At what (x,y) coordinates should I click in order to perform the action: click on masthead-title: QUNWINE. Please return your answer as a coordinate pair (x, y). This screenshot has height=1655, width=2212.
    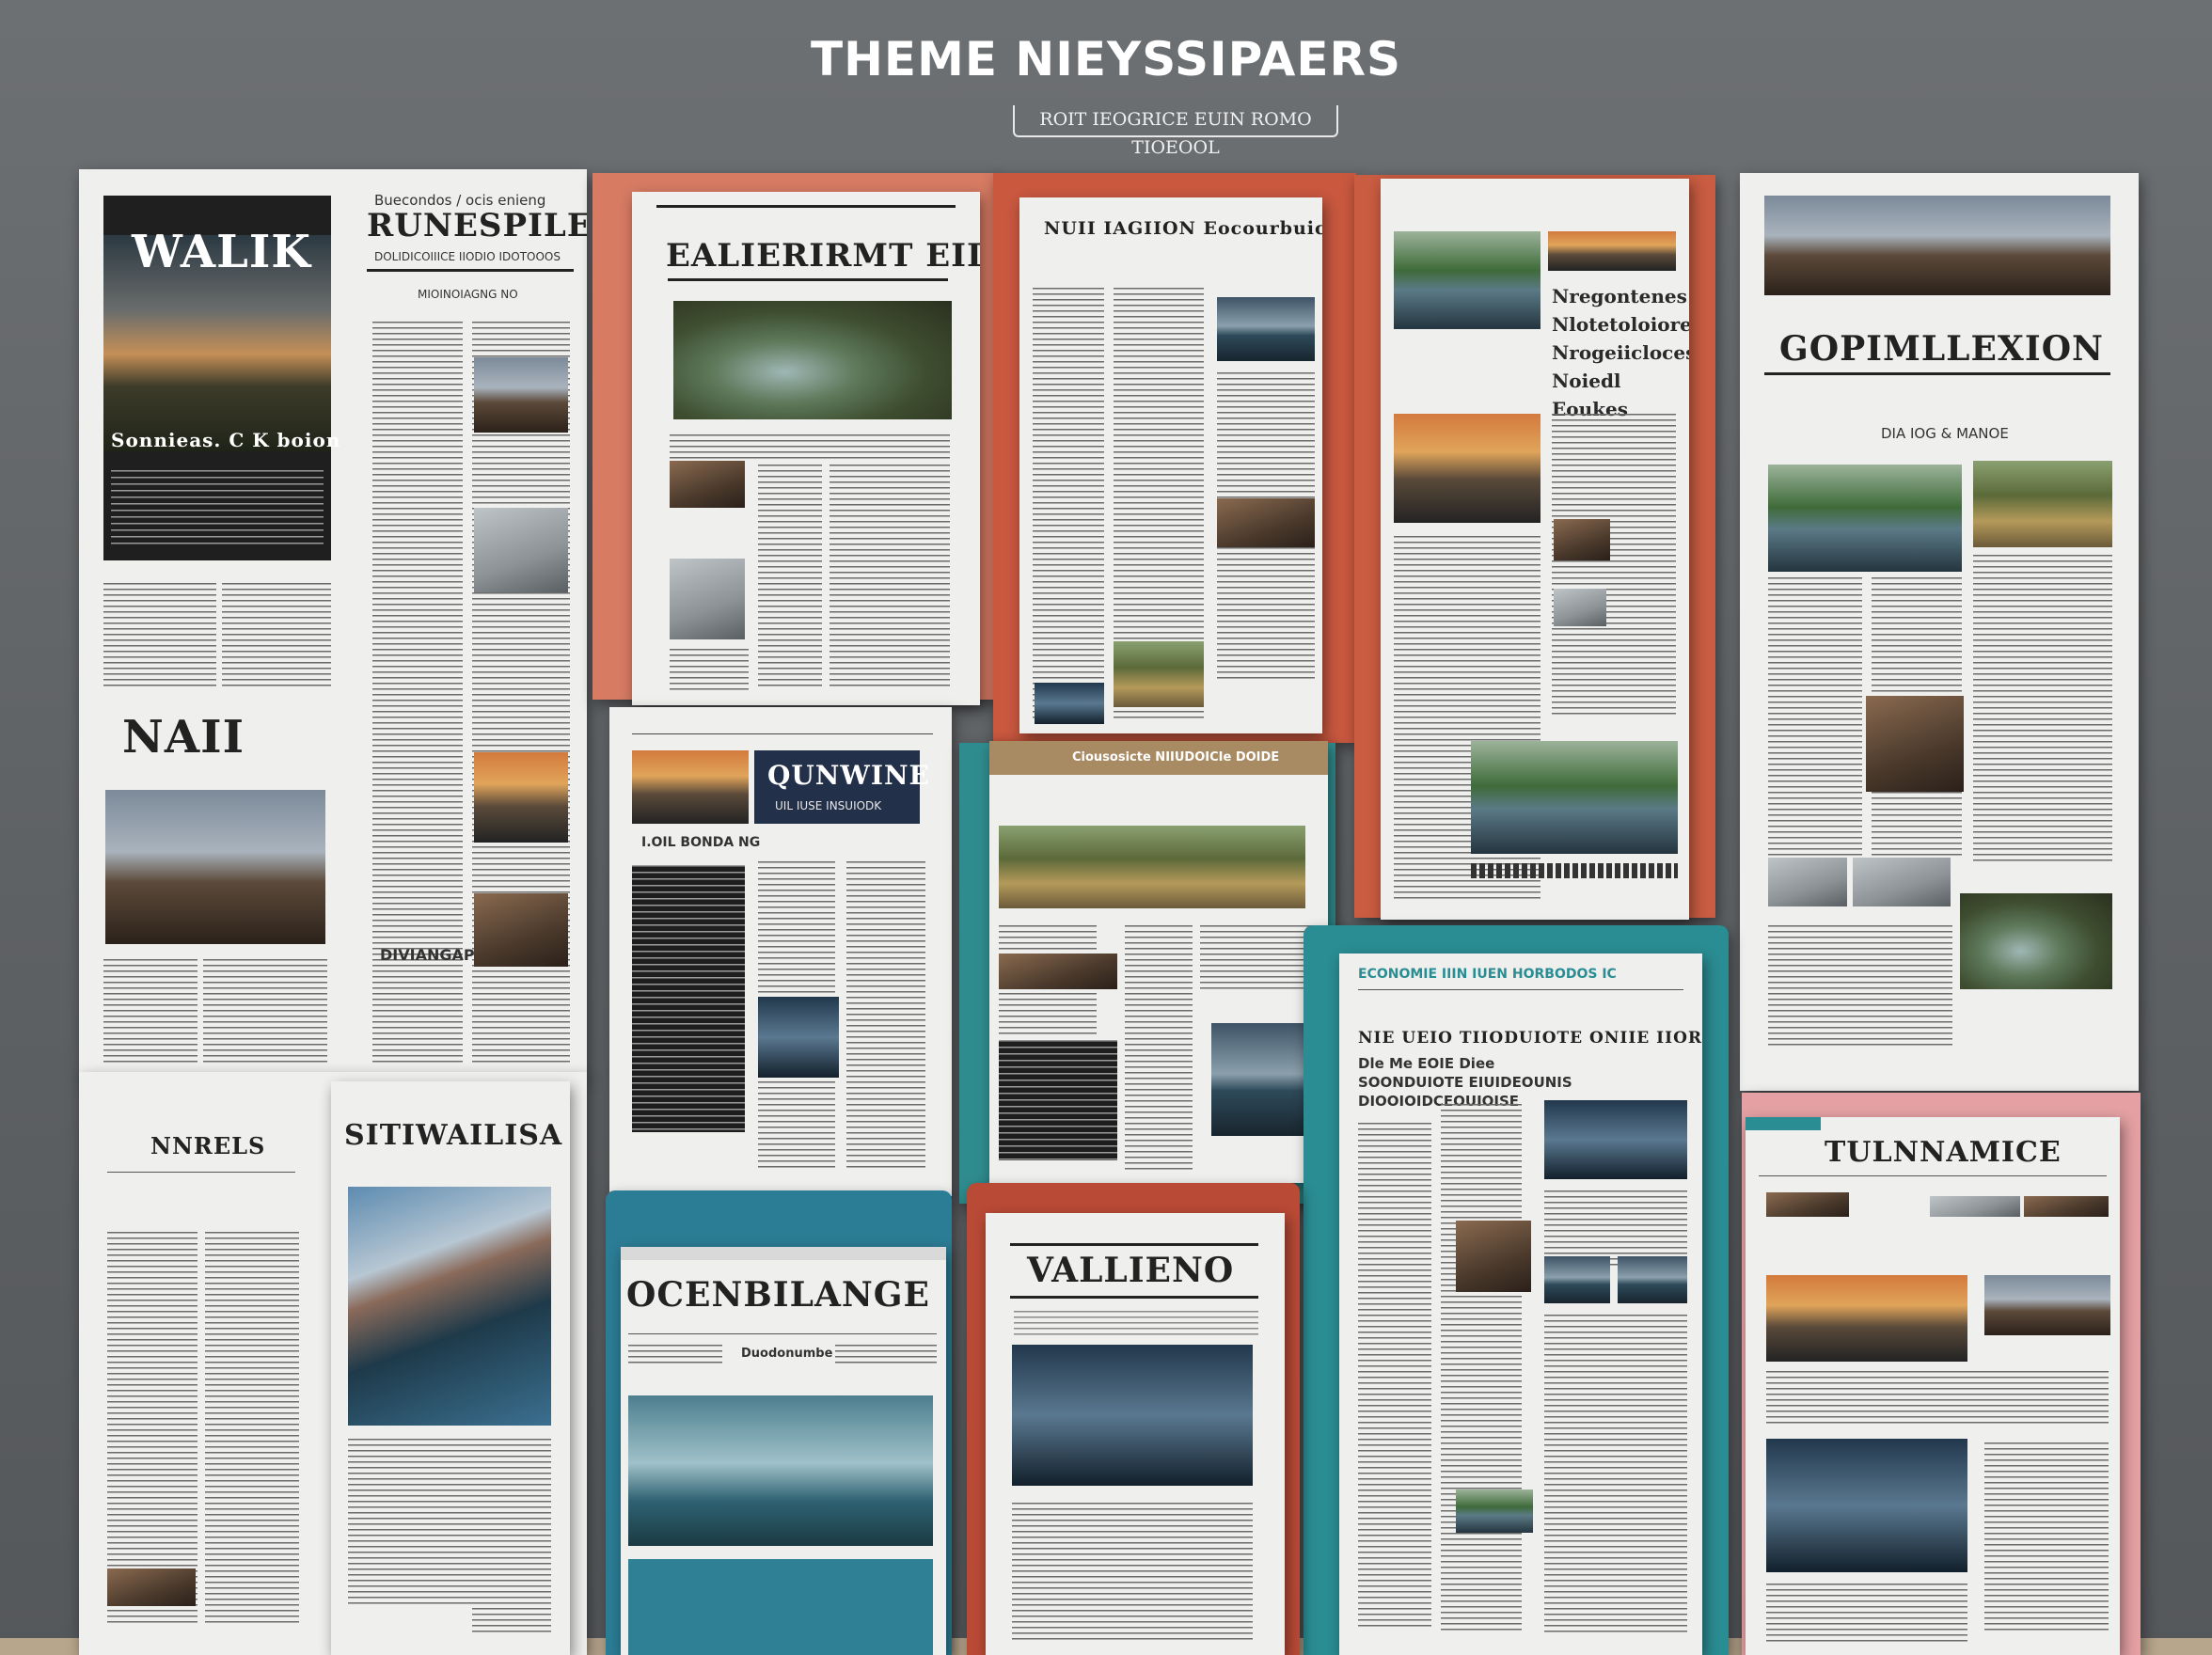
    Looking at the image, I should click on (848, 775).